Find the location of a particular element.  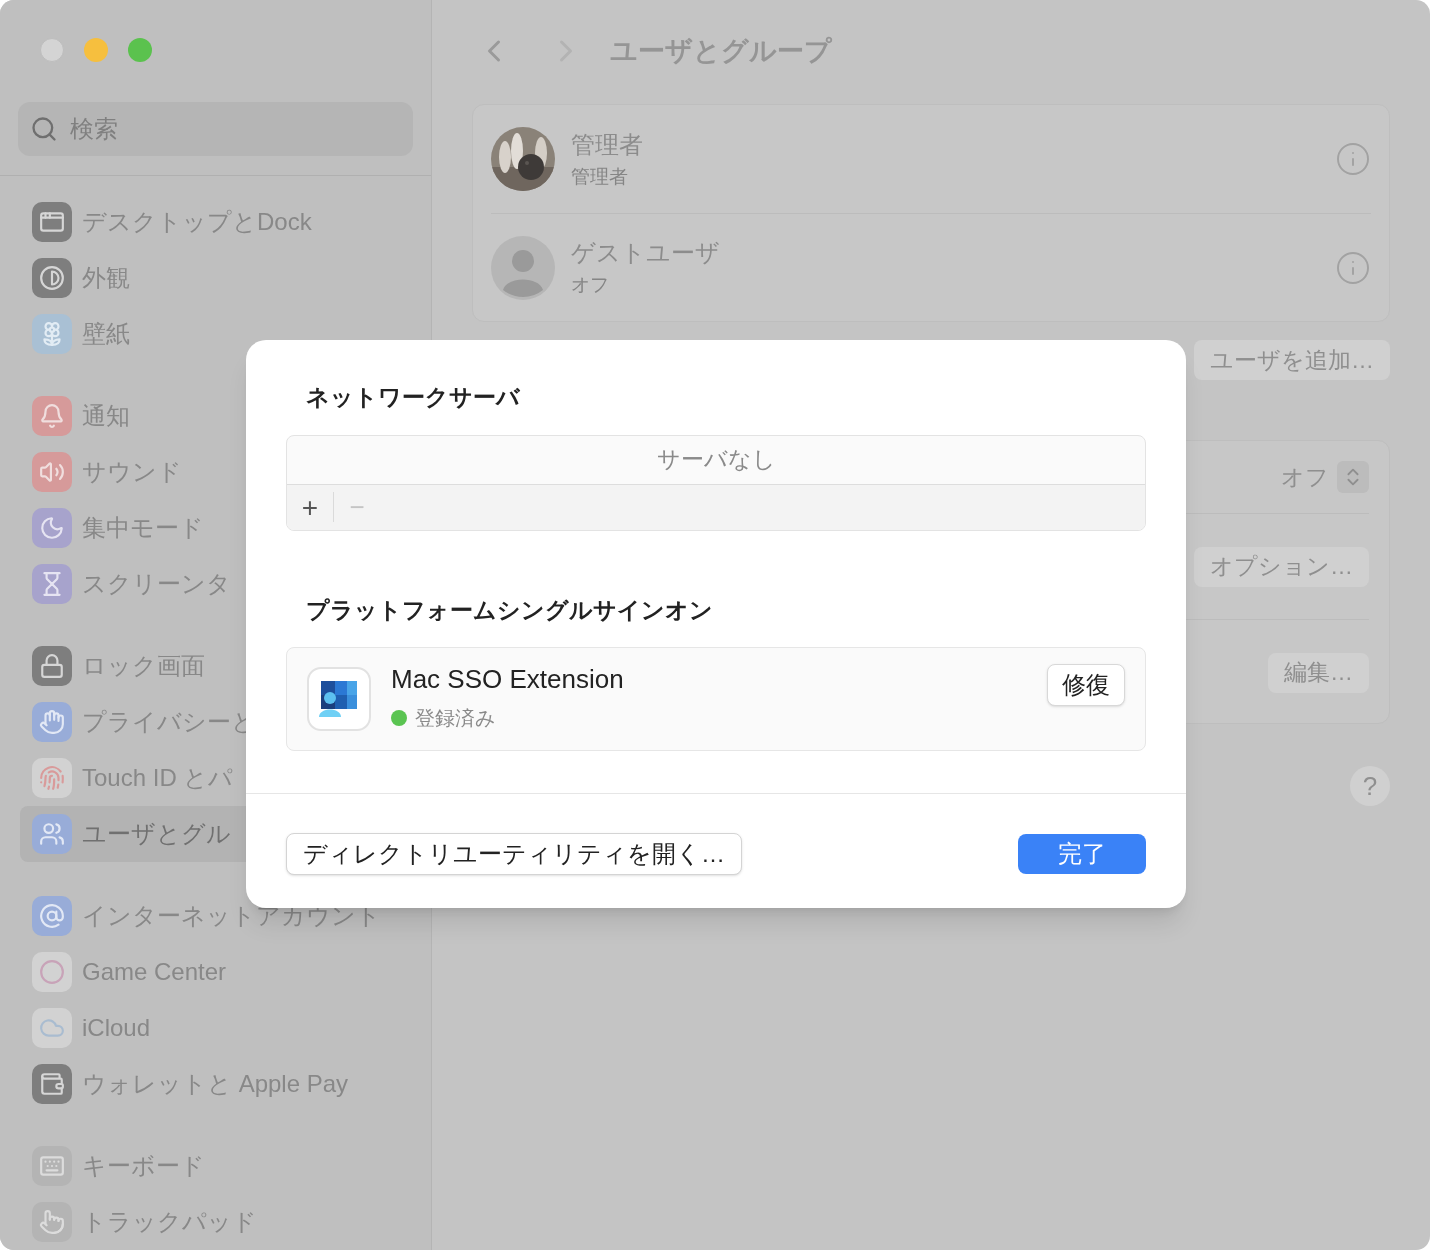

hourglass-icon is located at coordinates (52, 584).